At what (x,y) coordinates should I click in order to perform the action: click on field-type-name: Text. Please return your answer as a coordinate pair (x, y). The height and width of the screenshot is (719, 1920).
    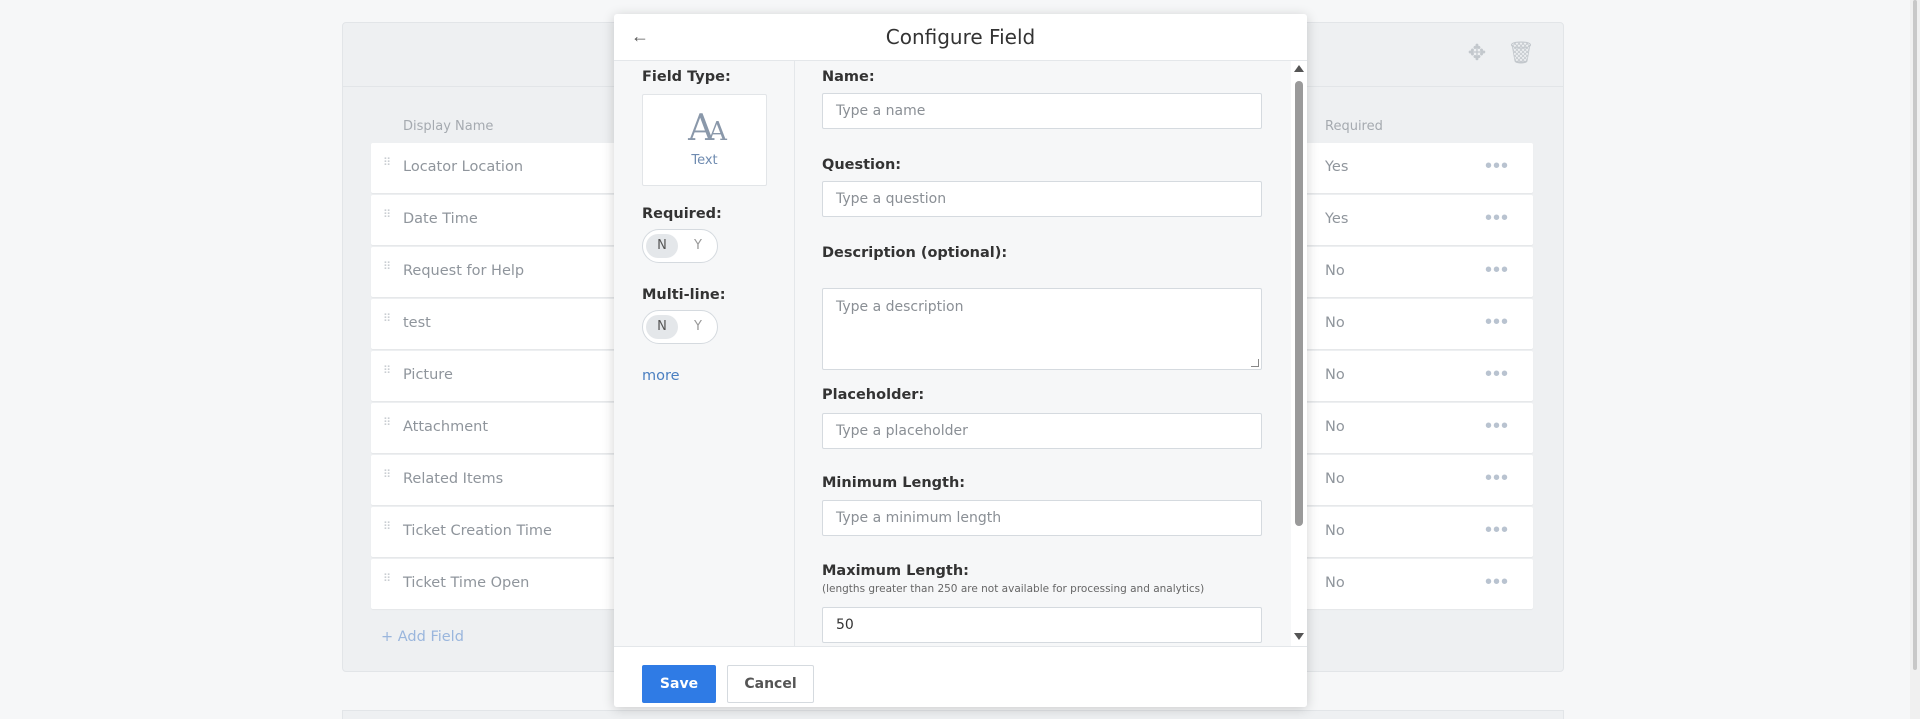
    Looking at the image, I should click on (704, 160).